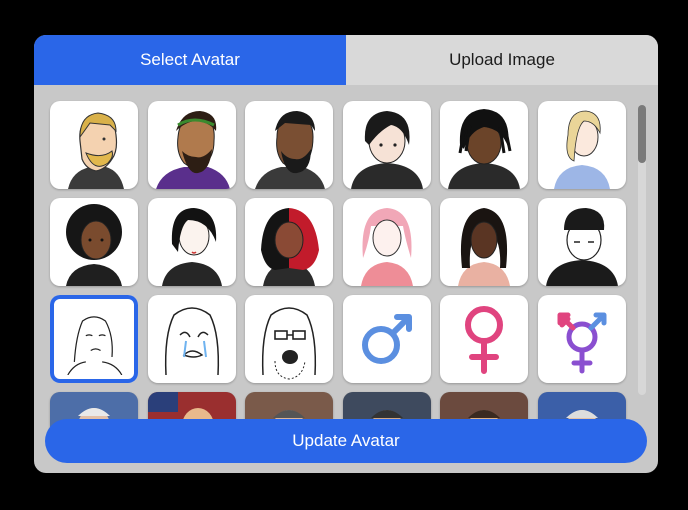  Describe the element at coordinates (191, 341) in the screenshot. I see `crying-wojak-avatar` at that location.